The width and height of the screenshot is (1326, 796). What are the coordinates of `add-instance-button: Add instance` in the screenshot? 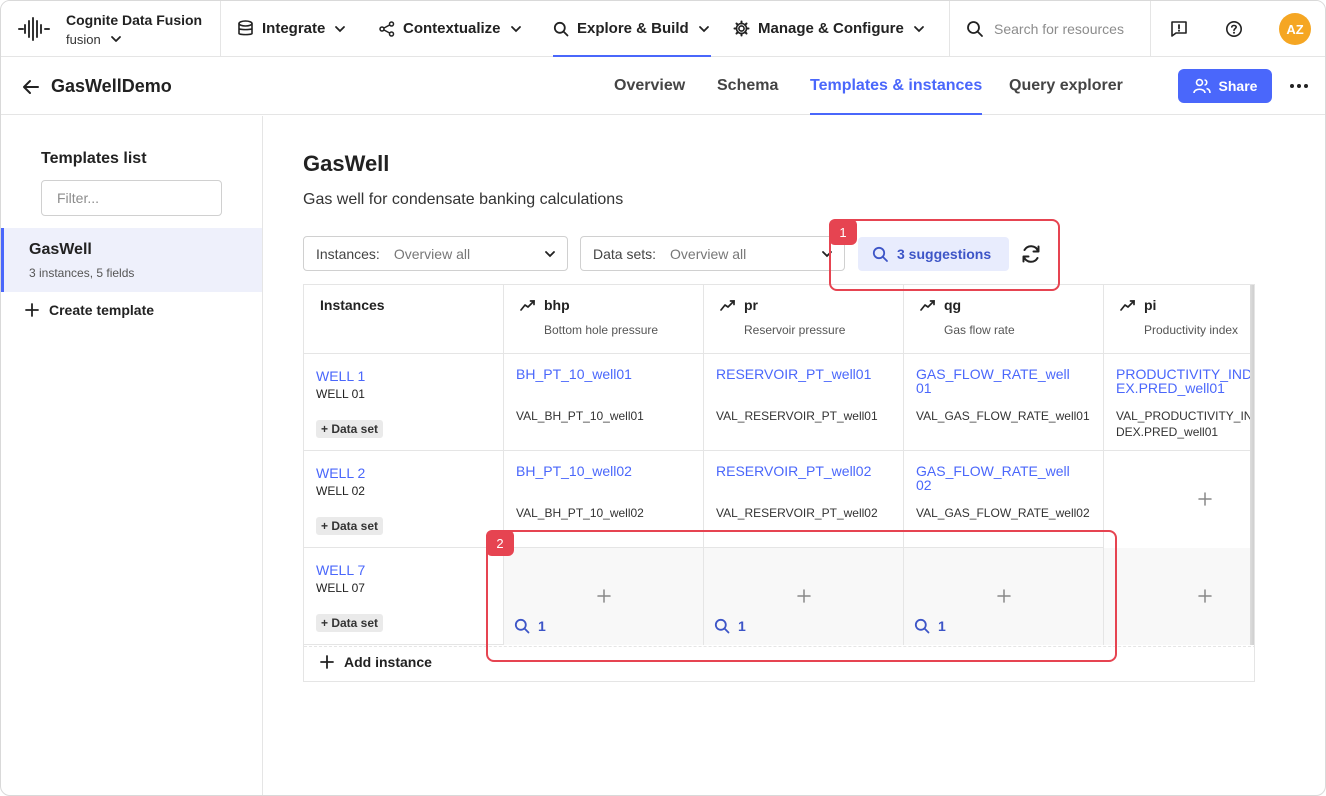 It's located at (376, 662).